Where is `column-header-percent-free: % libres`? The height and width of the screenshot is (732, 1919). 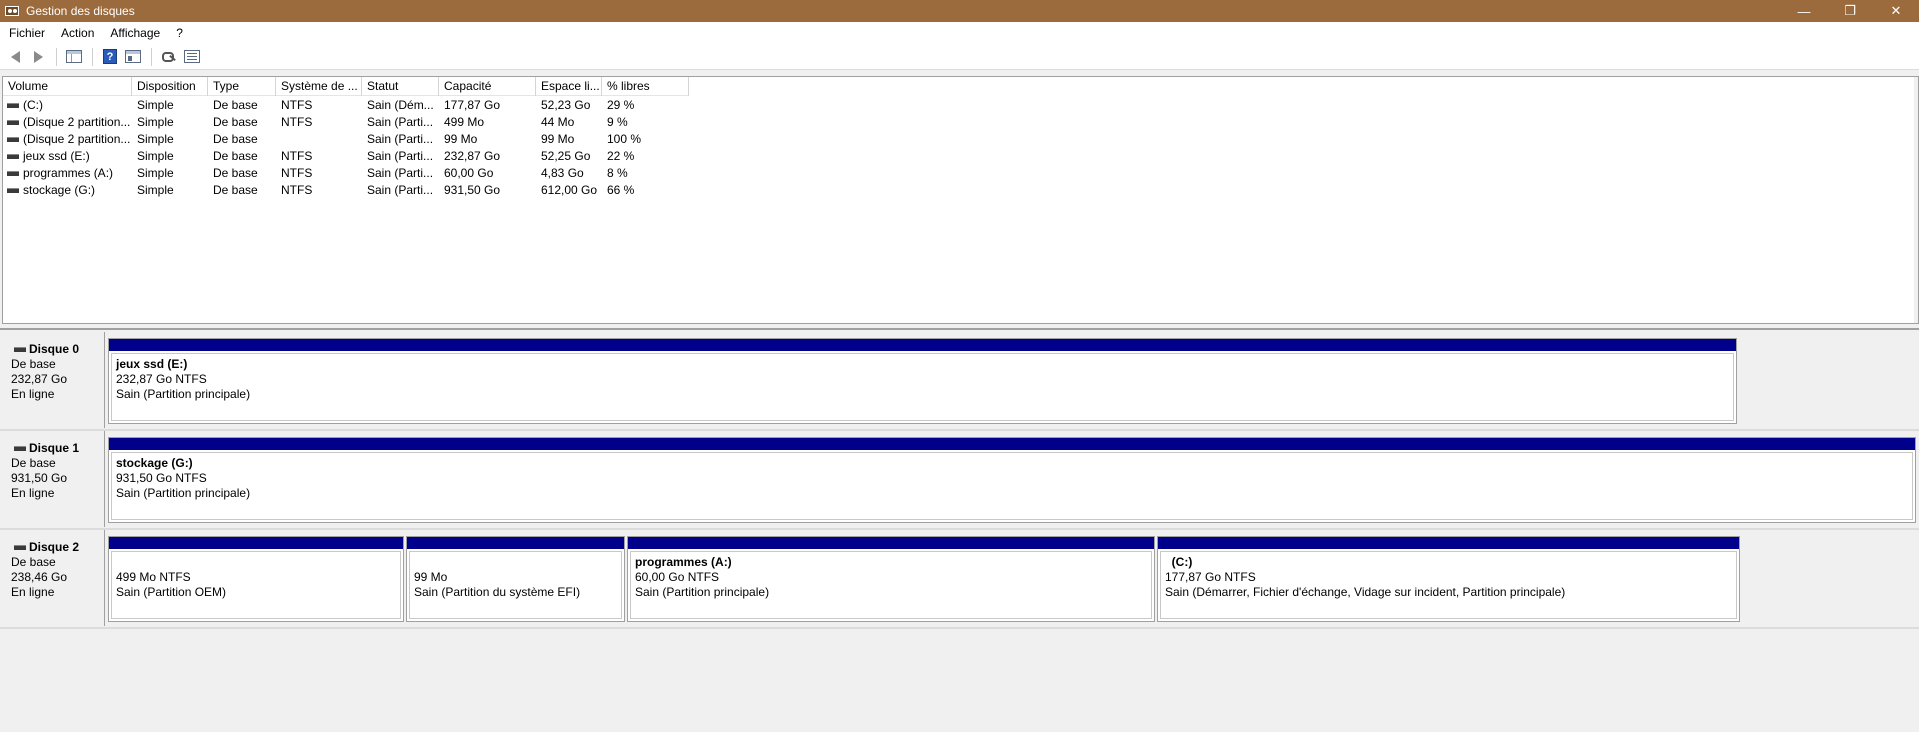
column-header-percent-free: % libres is located at coordinates (645, 86).